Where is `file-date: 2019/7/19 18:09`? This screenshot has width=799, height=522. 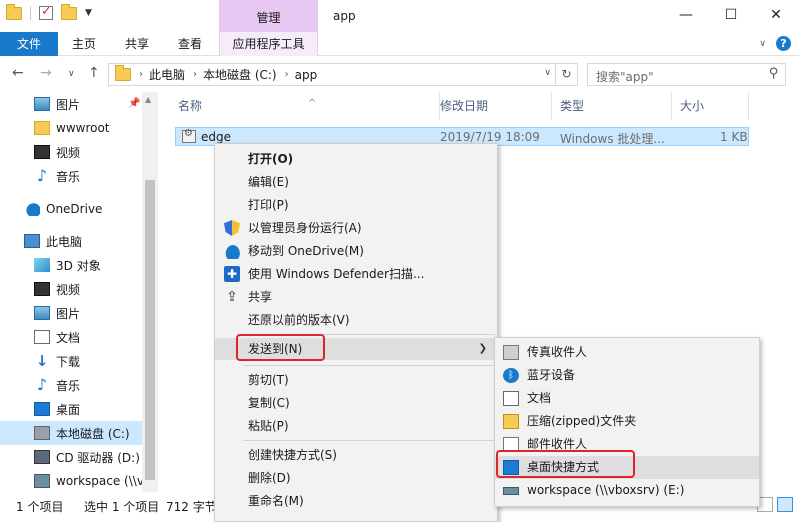
file-date: 2019/7/19 18:09 is located at coordinates (490, 137).